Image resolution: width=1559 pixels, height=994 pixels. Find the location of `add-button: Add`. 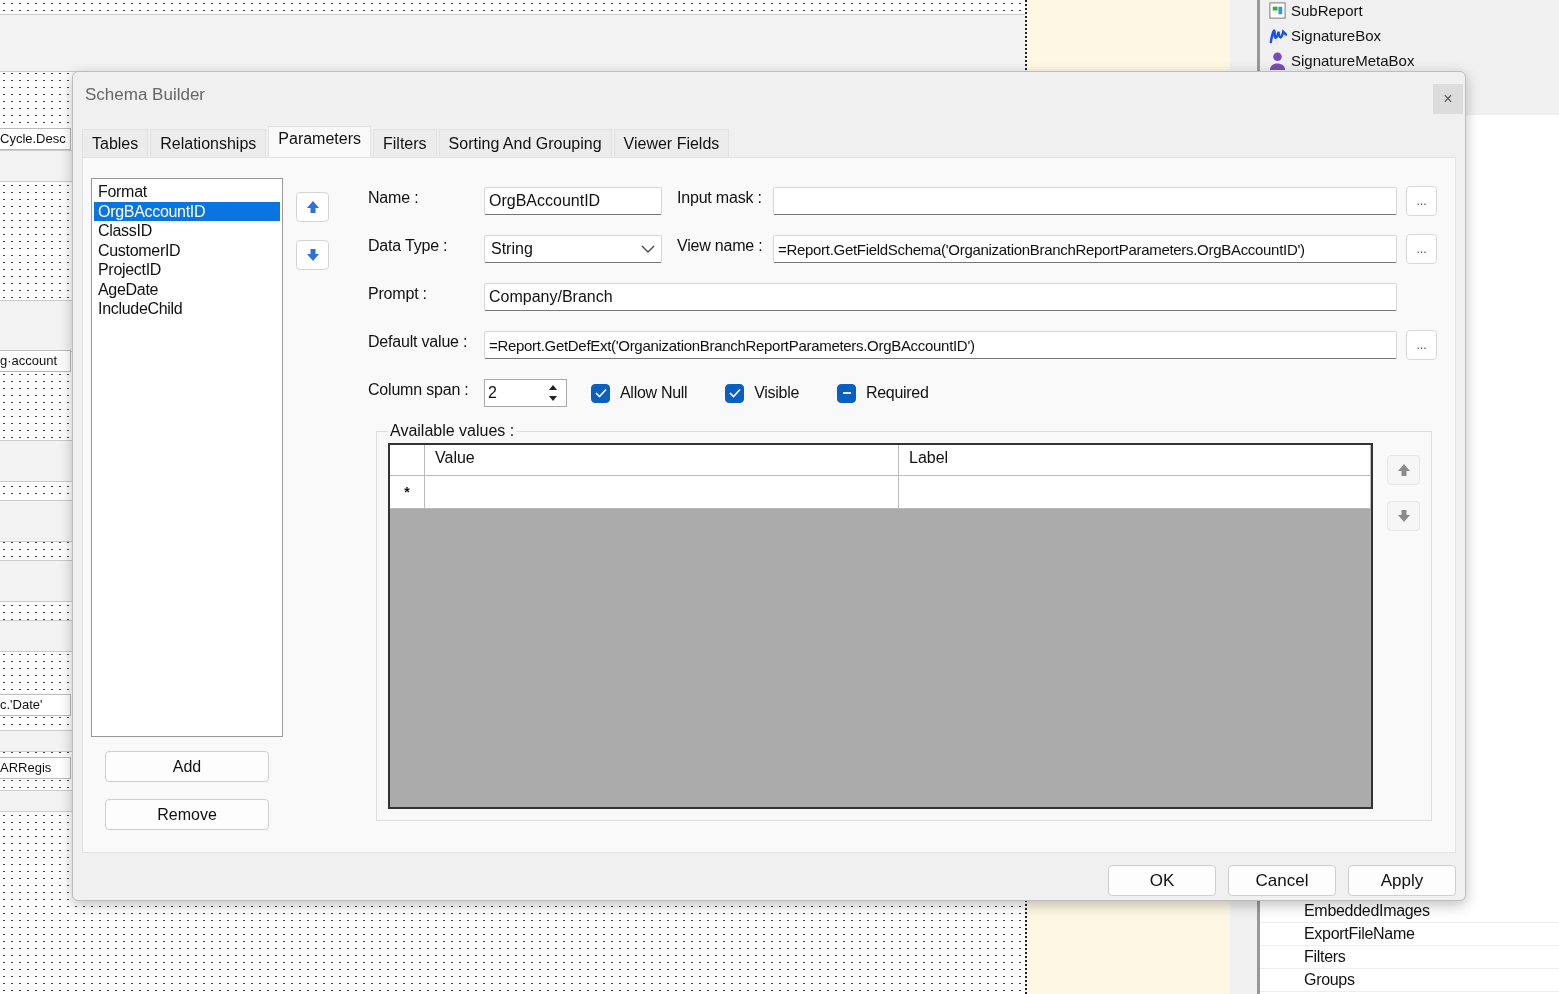

add-button: Add is located at coordinates (187, 766).